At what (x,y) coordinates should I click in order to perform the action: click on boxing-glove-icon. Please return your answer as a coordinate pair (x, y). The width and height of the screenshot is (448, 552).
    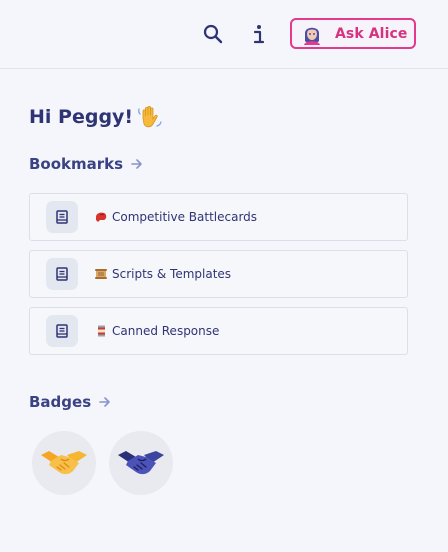
    Looking at the image, I should click on (101, 217).